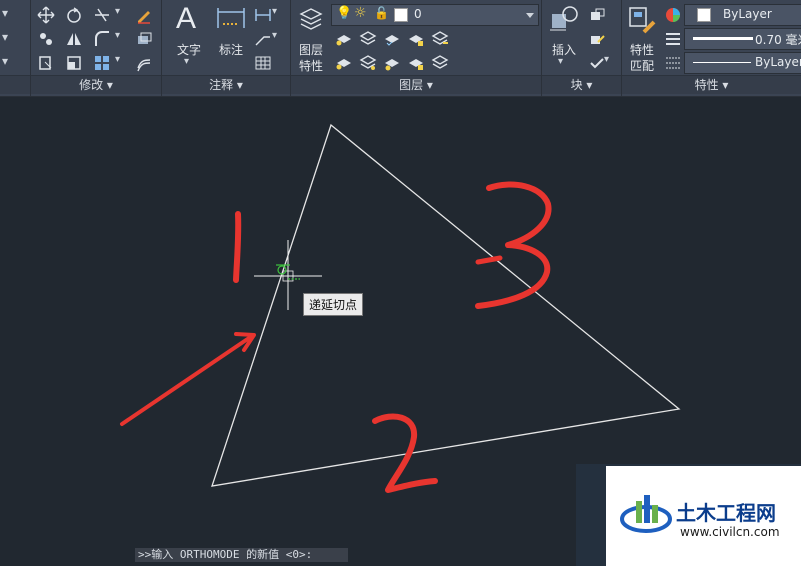 This screenshot has width=801, height=566. Describe the element at coordinates (564, 20) in the screenshot. I see `insert-block-icon` at that location.